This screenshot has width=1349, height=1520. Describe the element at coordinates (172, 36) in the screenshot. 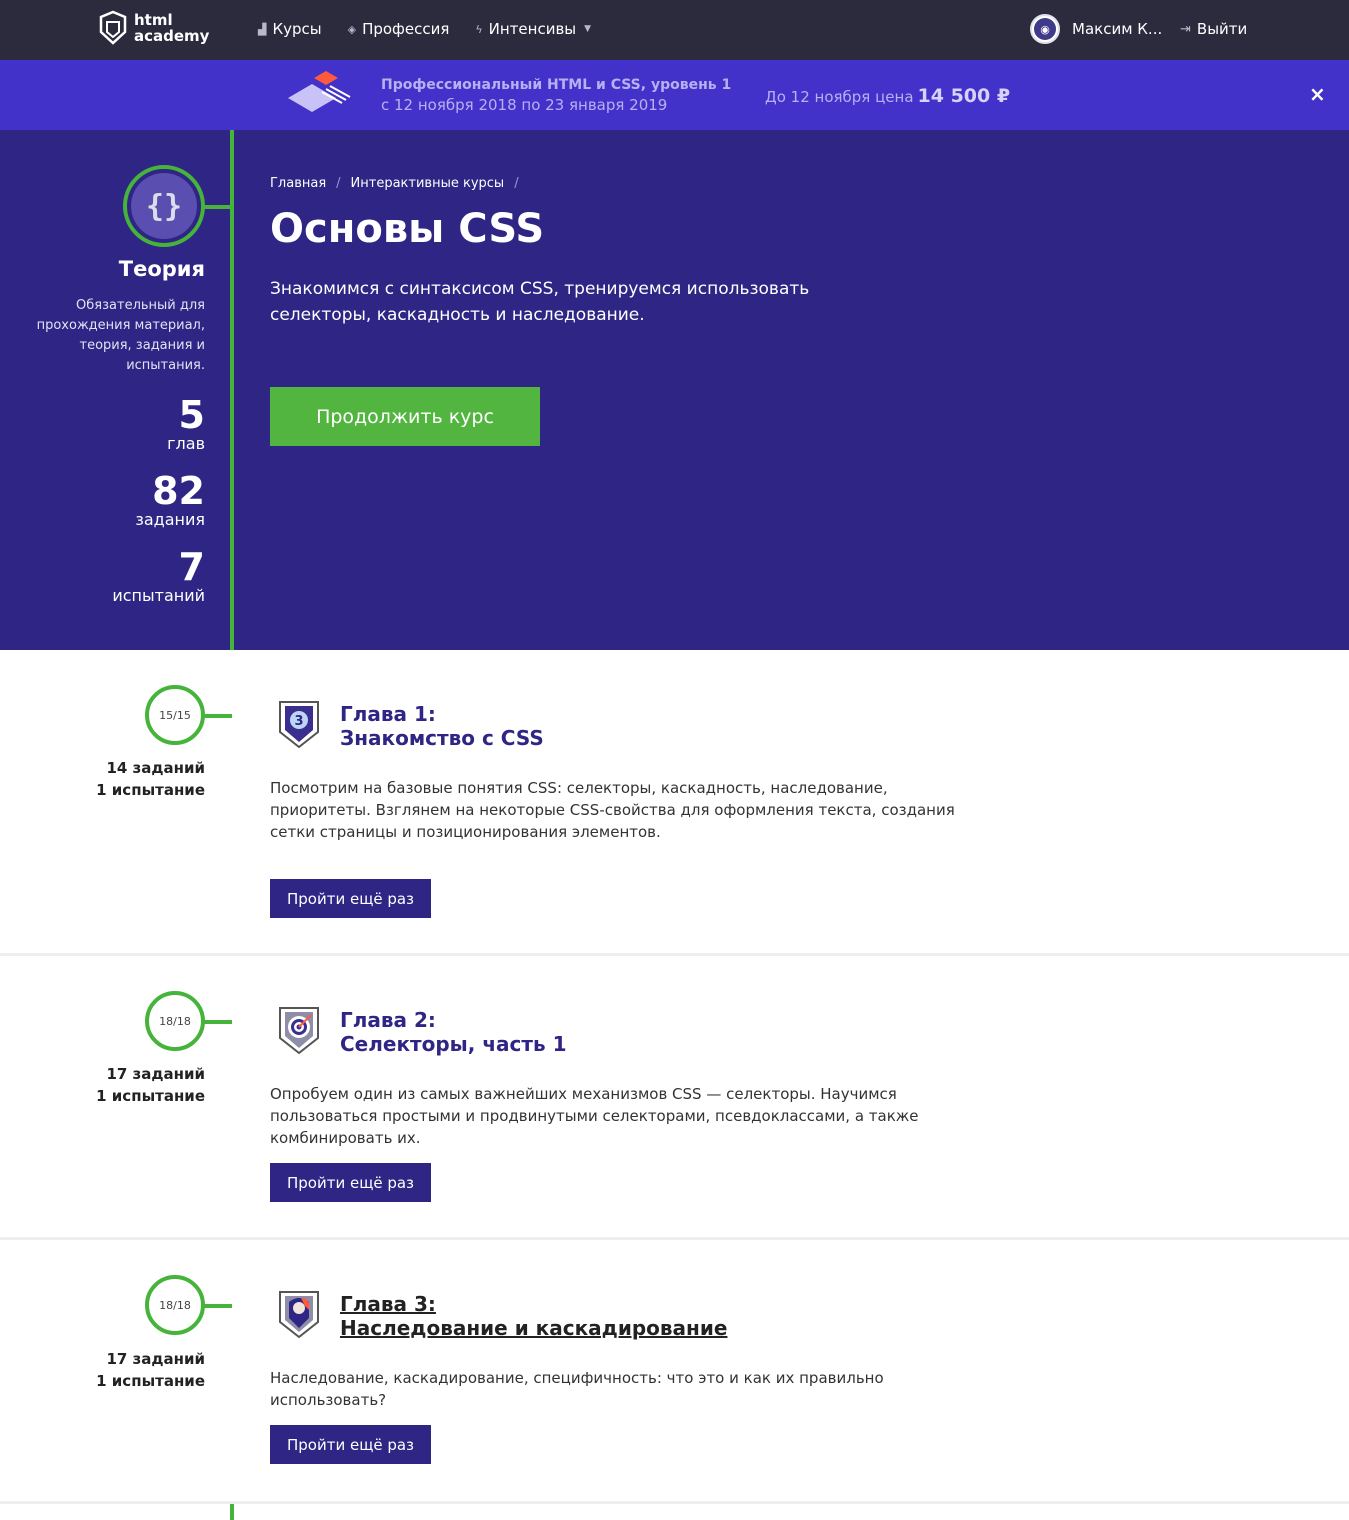

I see `logo-line-2: academy` at that location.